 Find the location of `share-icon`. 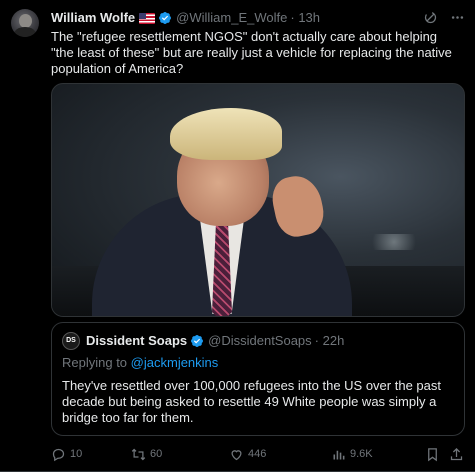

share-icon is located at coordinates (456, 453).